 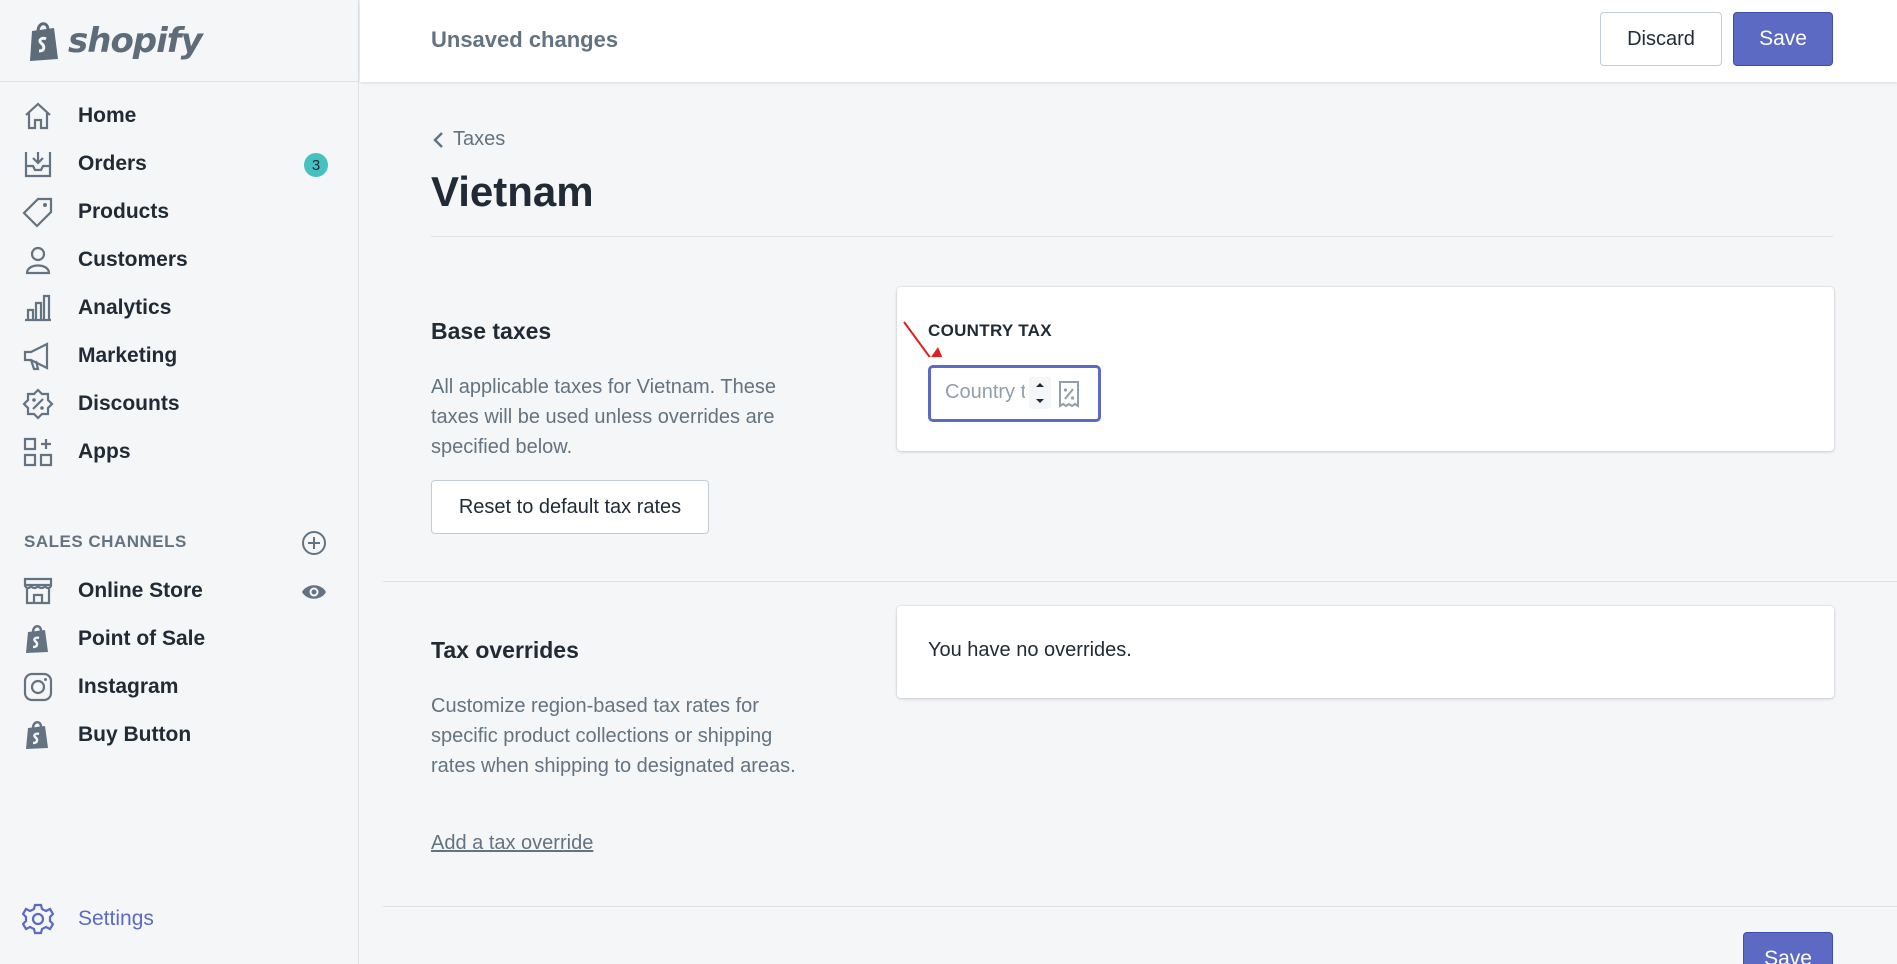 I want to click on person-icon, so click(x=38, y=260).